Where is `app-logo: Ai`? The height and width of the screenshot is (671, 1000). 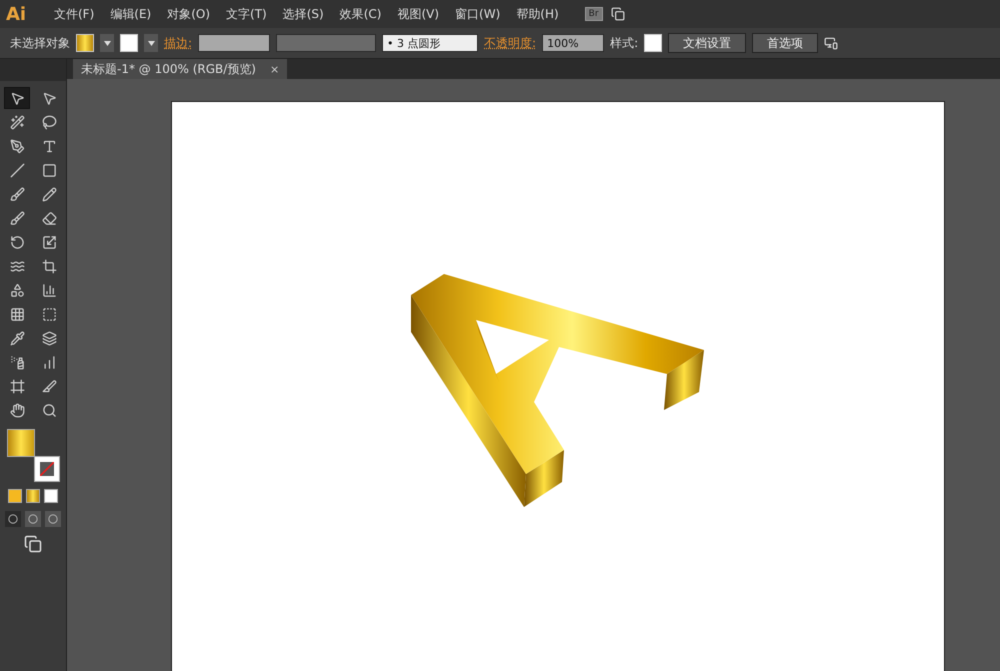 app-logo: Ai is located at coordinates (17, 14).